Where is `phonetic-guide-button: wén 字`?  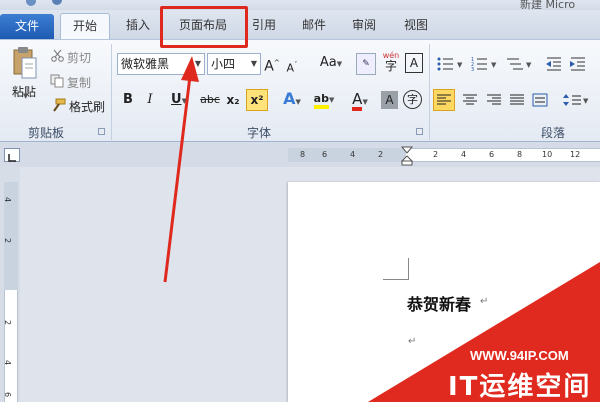
phonetic-guide-button: wén 字 is located at coordinates (391, 62).